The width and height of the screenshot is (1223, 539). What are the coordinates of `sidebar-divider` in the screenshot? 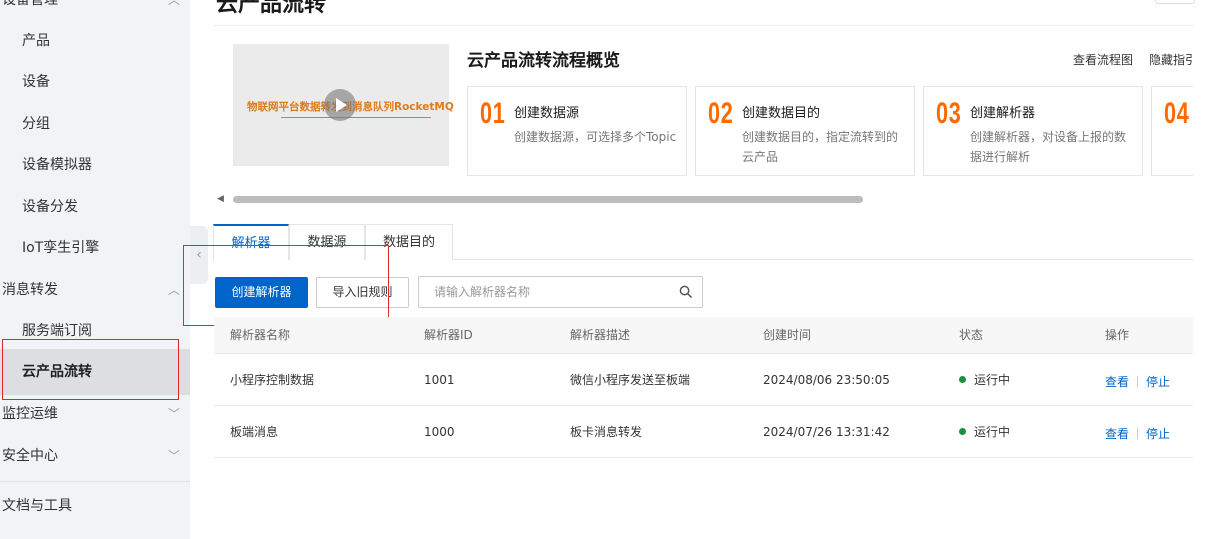 It's located at (95, 481).